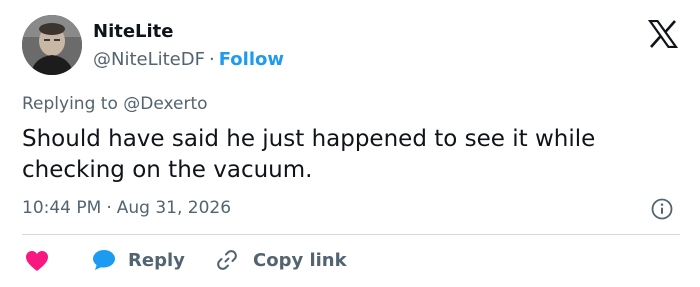 Image resolution: width=700 pixels, height=287 pixels. I want to click on avatar-photo-icon, so click(52, 45).